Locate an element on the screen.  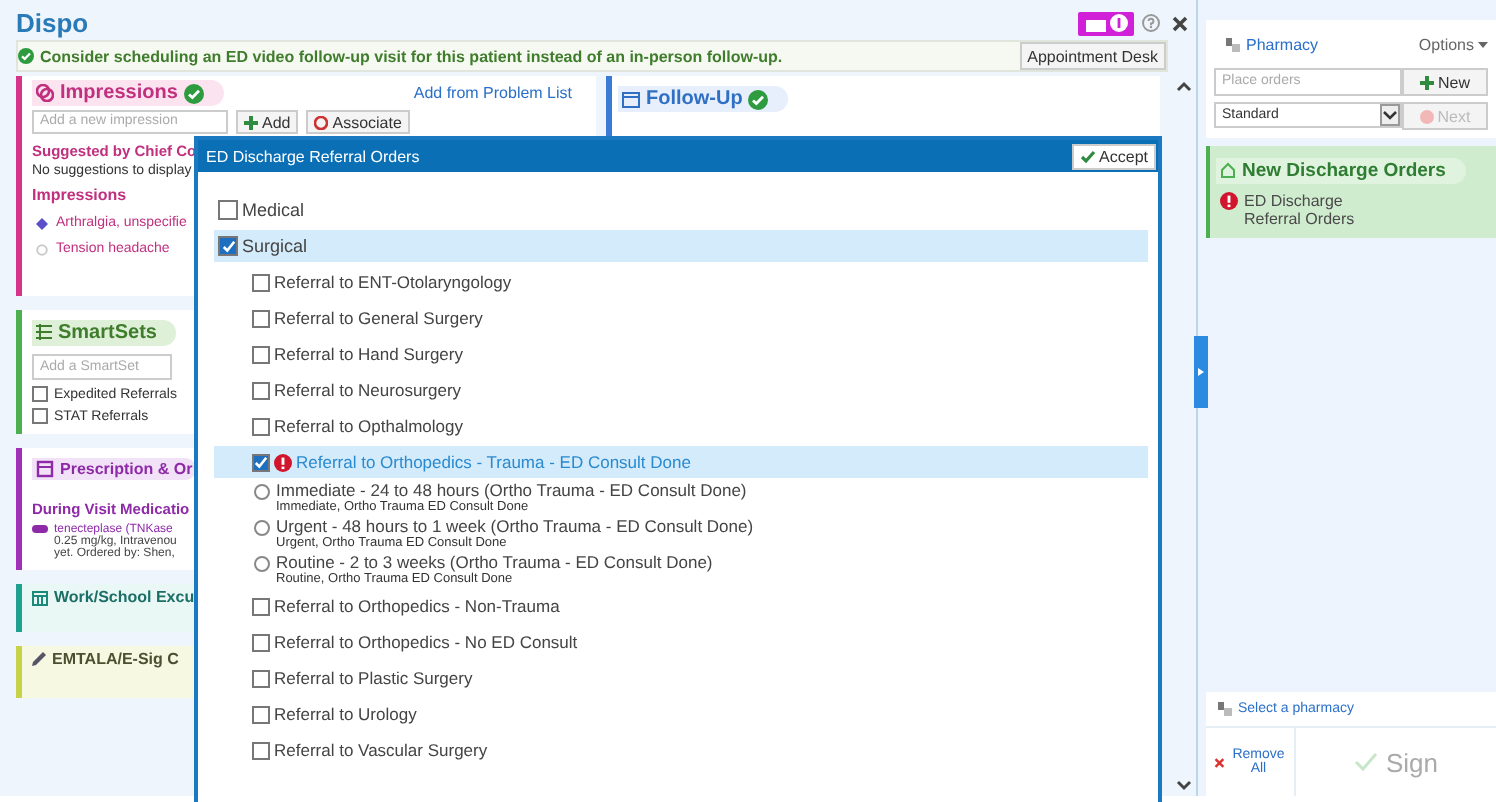
house-icon is located at coordinates (1228, 170).